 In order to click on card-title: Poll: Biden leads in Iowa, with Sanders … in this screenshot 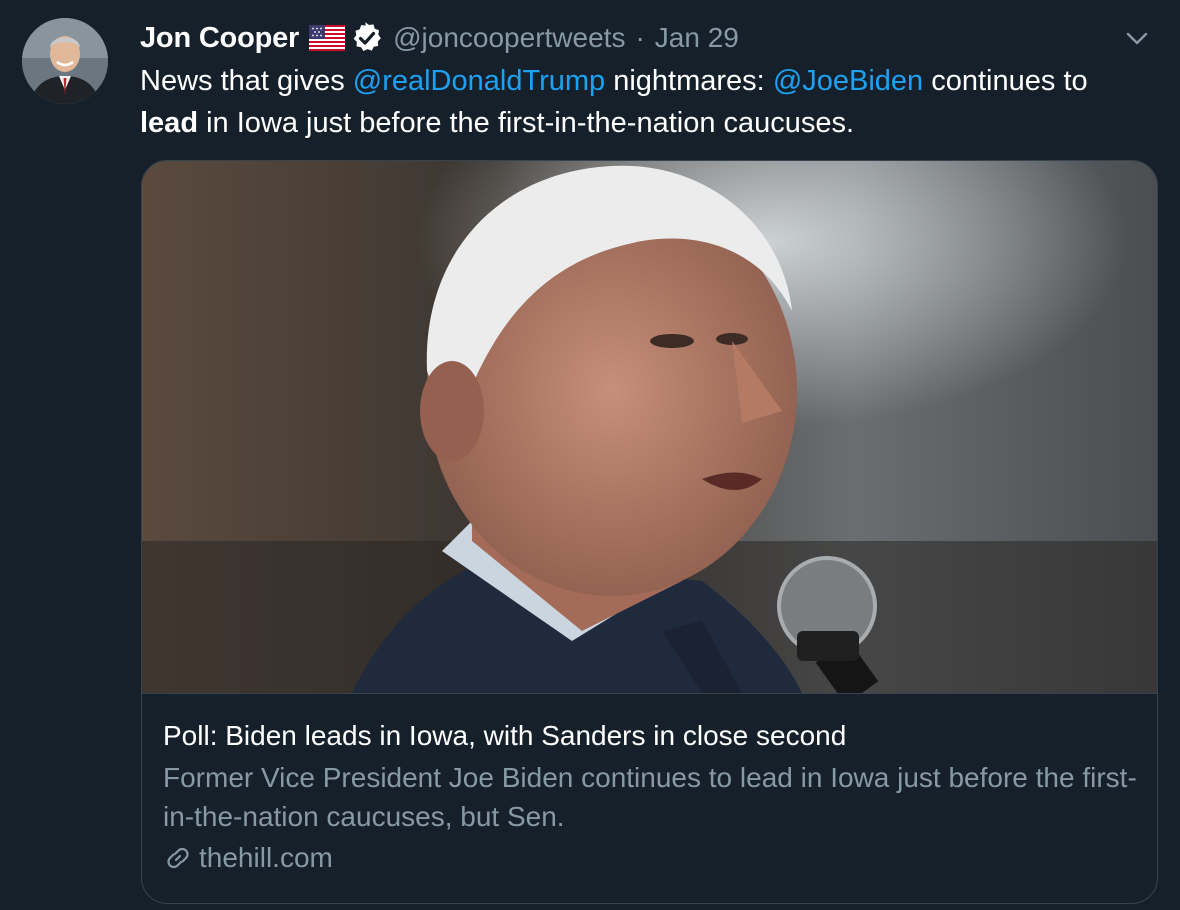, I will do `click(653, 736)`.